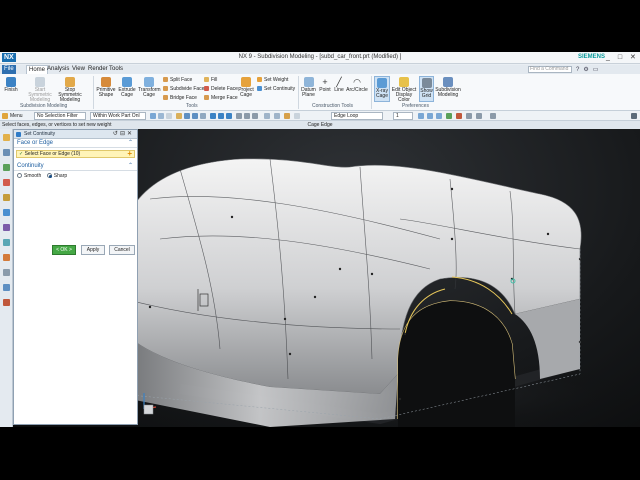  I want to click on deselect-icon, so click(169, 116).